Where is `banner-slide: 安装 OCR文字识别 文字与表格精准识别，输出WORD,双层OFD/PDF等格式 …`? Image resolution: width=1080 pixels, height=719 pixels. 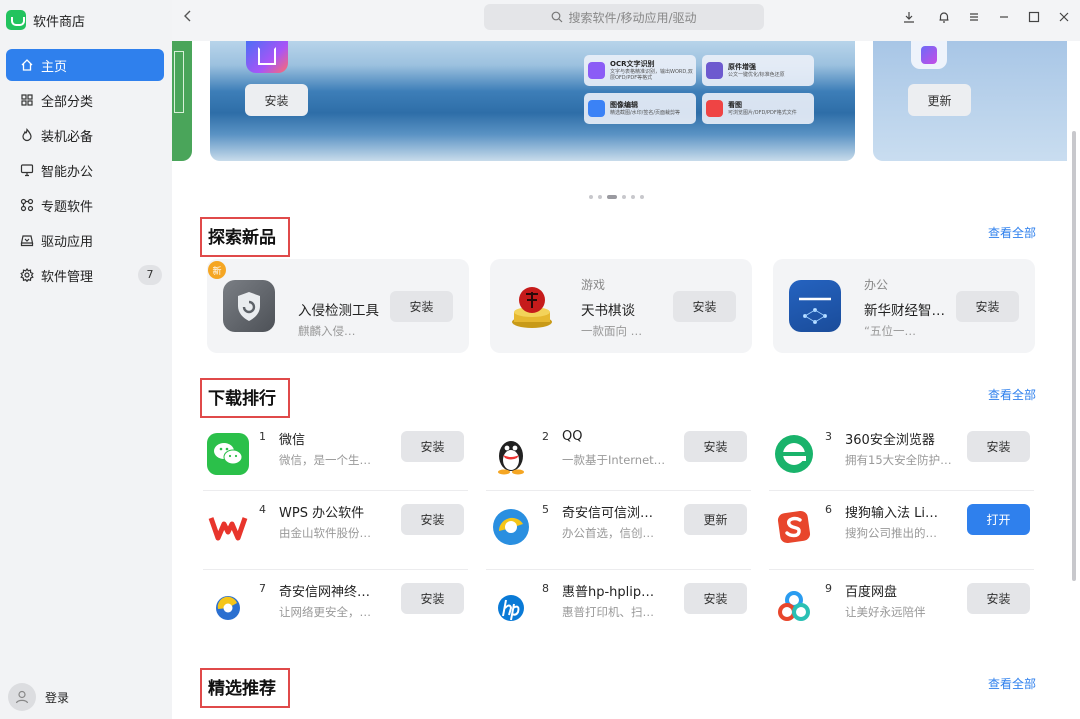 banner-slide: 安装 OCR文字识别 文字与表格精准识别，输出WORD,双层OFD/PDF等格式 … is located at coordinates (532, 101).